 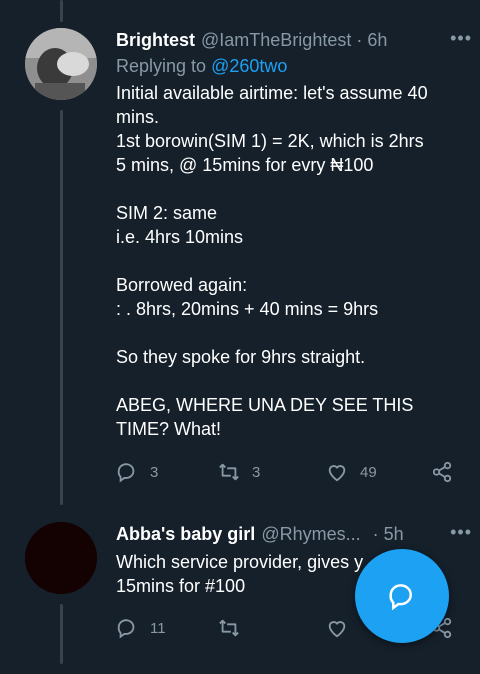 What do you see at coordinates (265, 405) in the screenshot?
I see `tweet-line: ABEG, WHERE UNA DEY SEE THIS` at bounding box center [265, 405].